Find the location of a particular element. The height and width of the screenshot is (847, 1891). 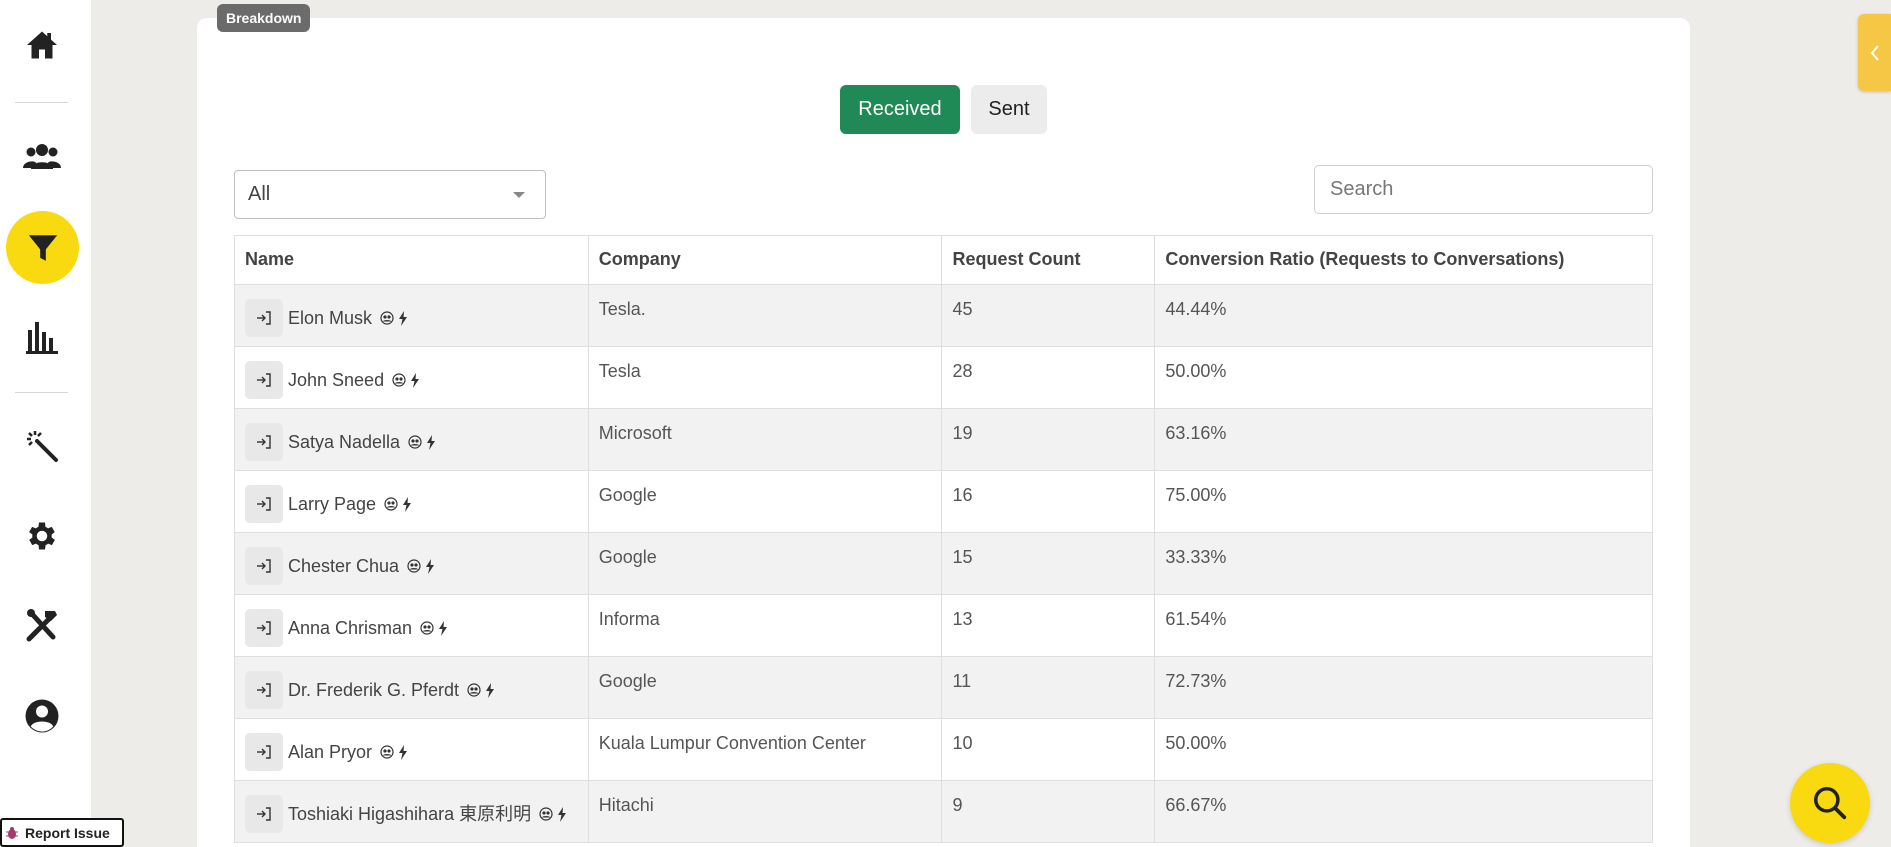

name-cell: John Sneed is located at coordinates (411, 377).